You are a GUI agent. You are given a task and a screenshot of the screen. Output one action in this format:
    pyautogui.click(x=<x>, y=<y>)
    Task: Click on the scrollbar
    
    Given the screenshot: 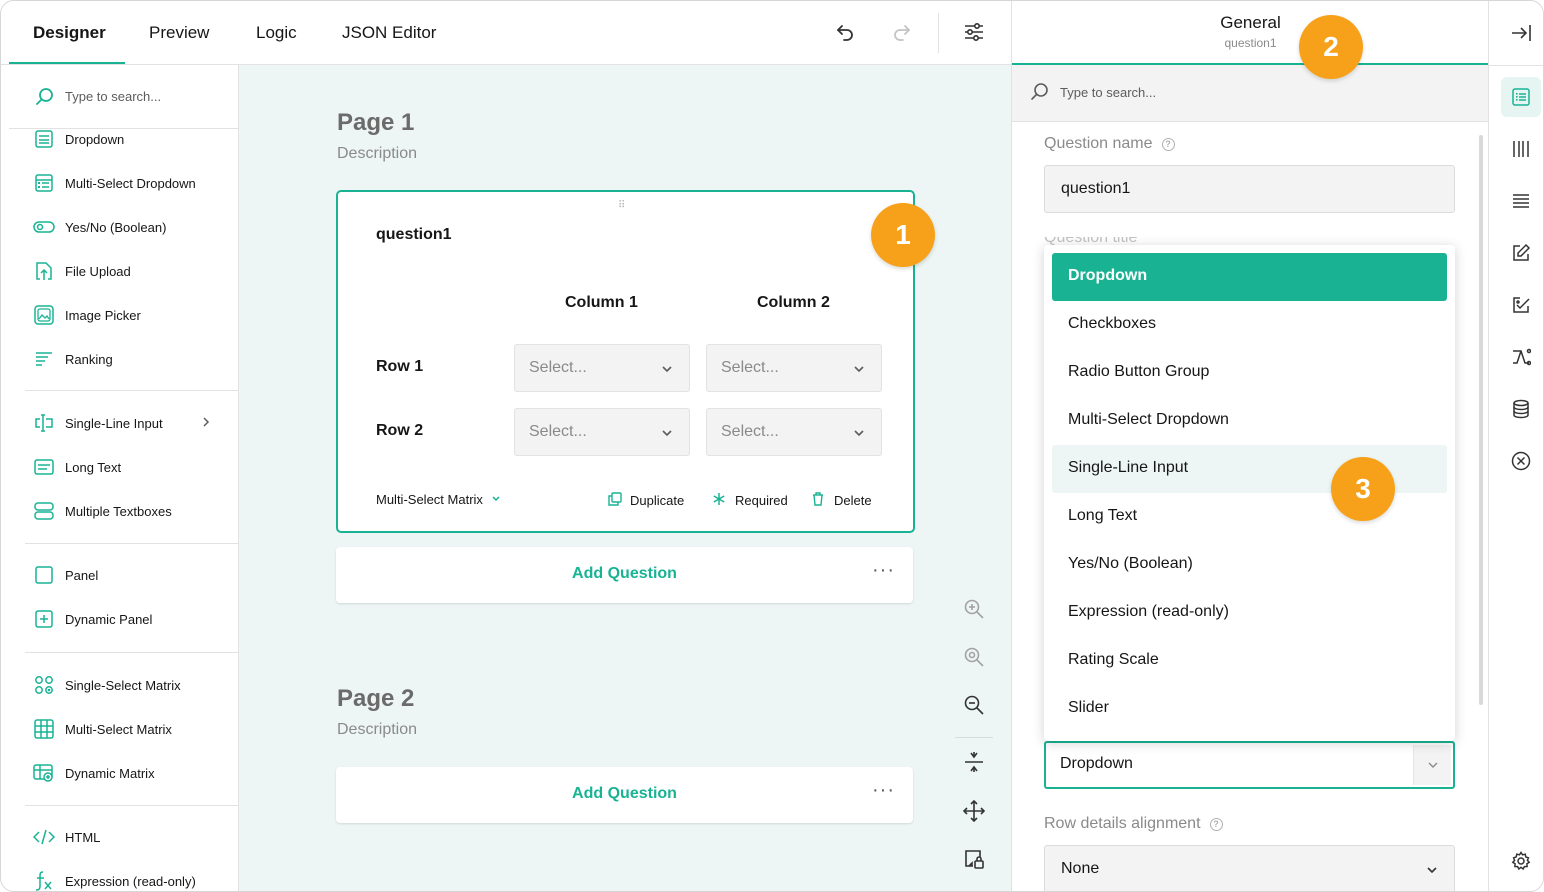 What is the action you would take?
    pyautogui.click(x=1481, y=420)
    